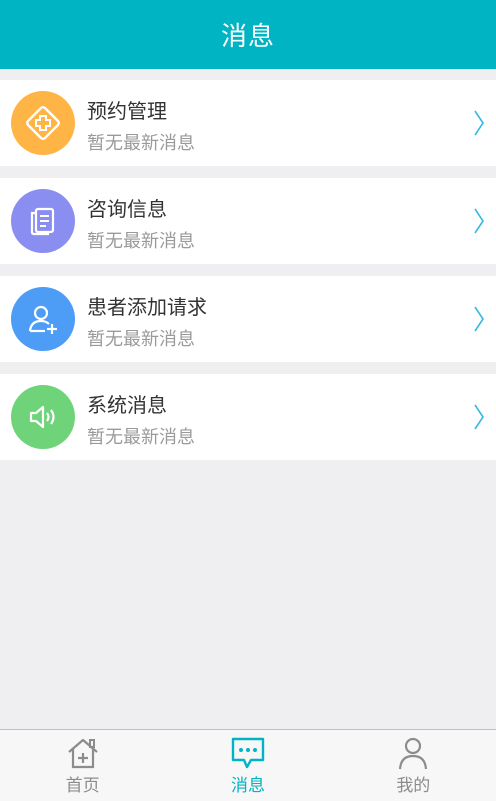  I want to click on bottom-tab-bar: 首页 消息 我的, so click(248, 765).